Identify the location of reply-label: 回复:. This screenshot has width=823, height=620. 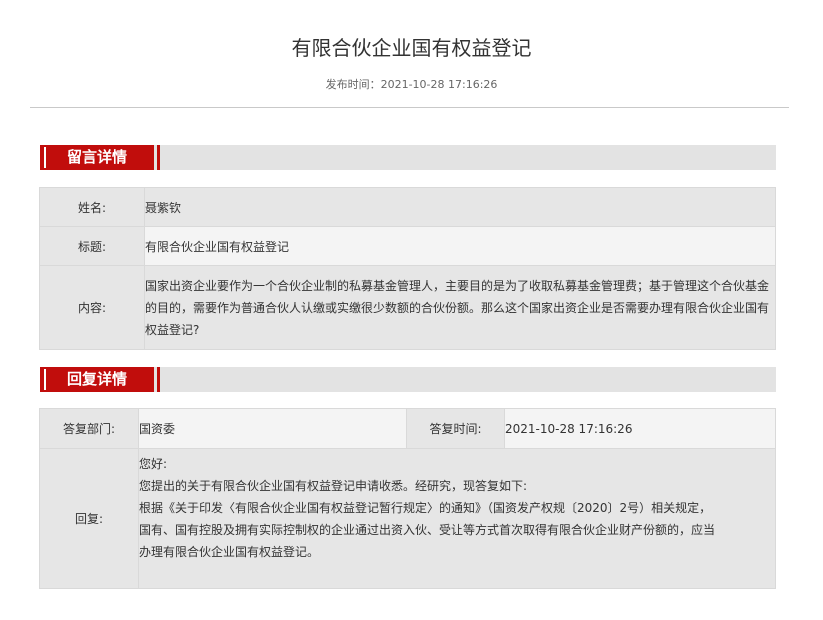
(89, 518).